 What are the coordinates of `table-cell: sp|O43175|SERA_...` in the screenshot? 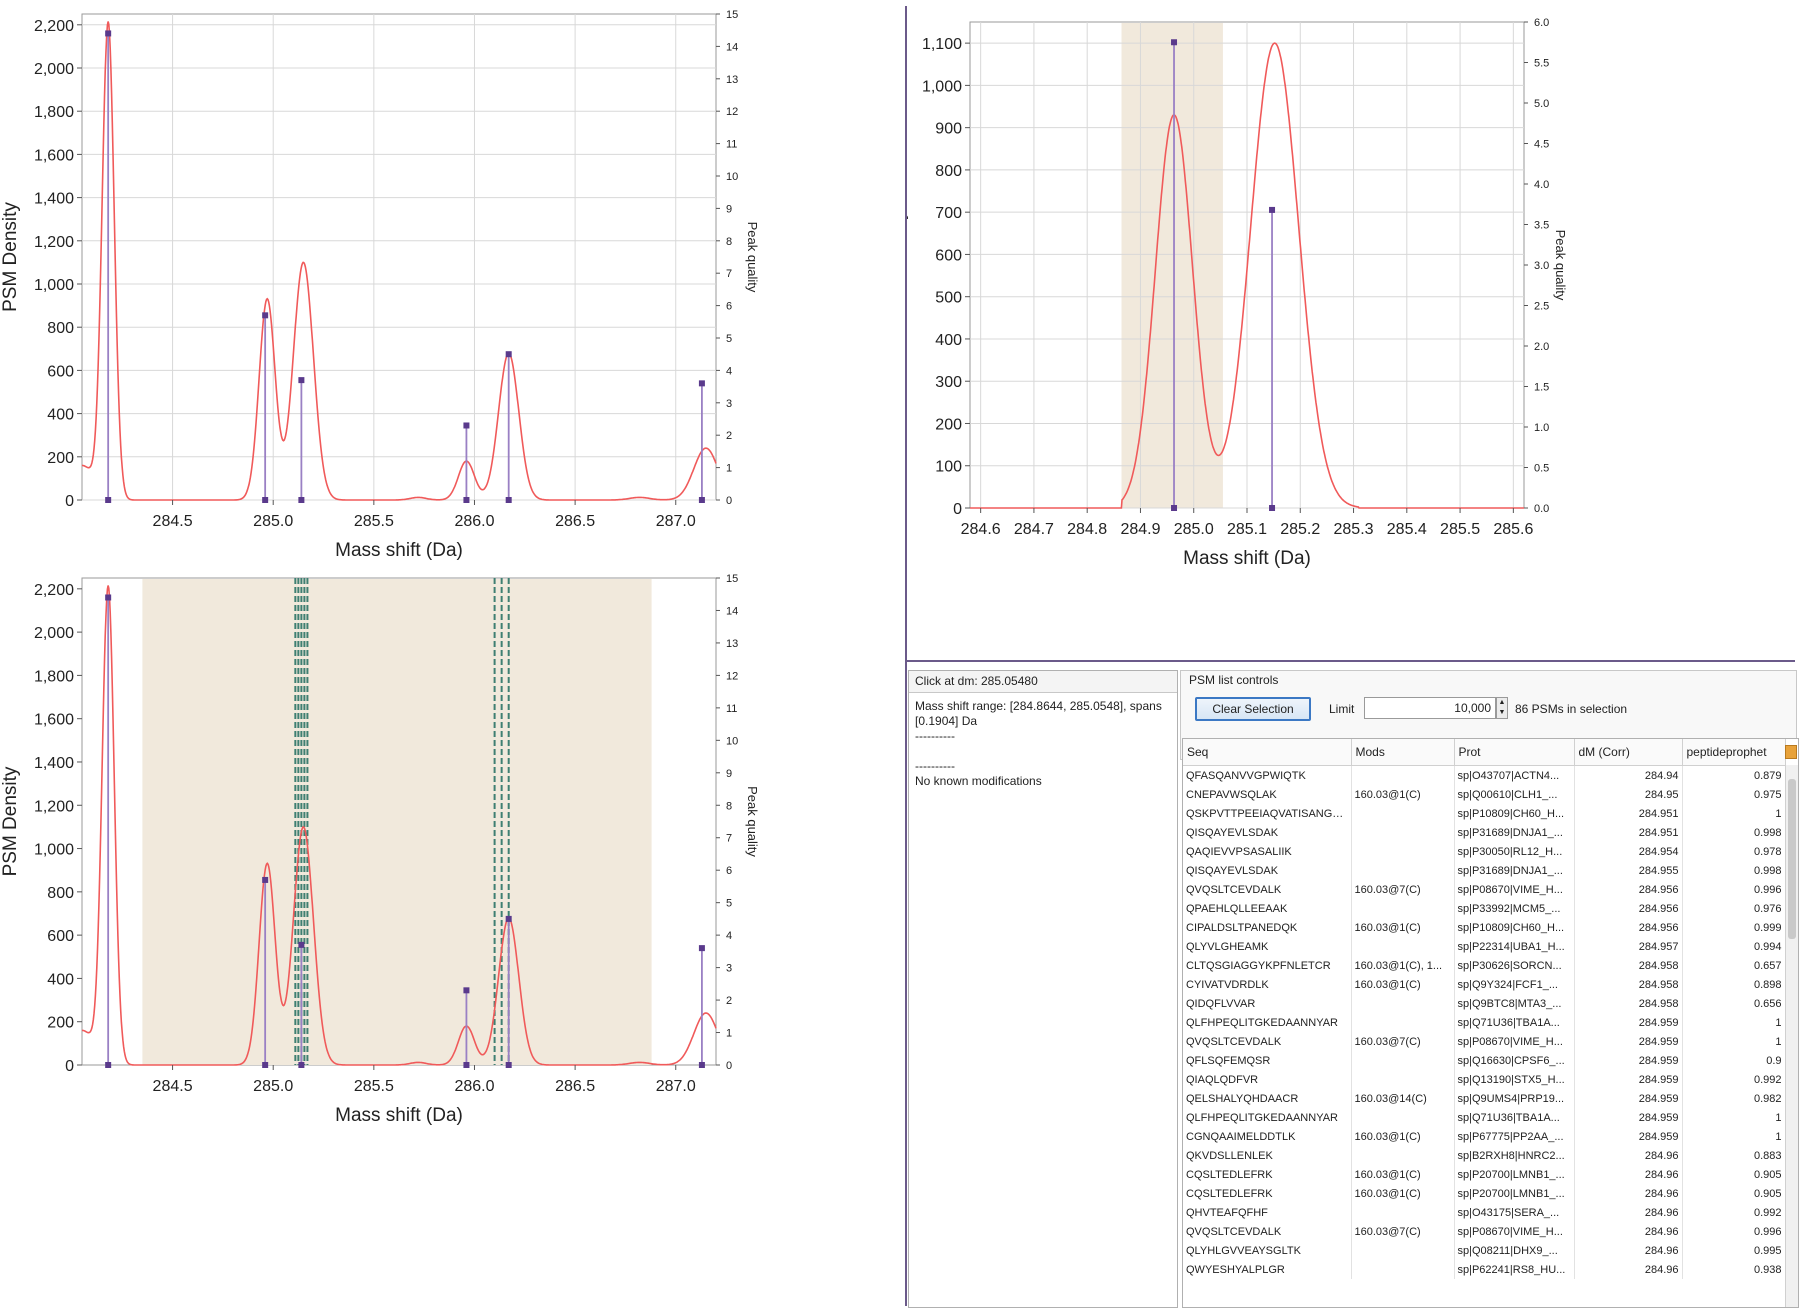 It's located at (1514, 1212).